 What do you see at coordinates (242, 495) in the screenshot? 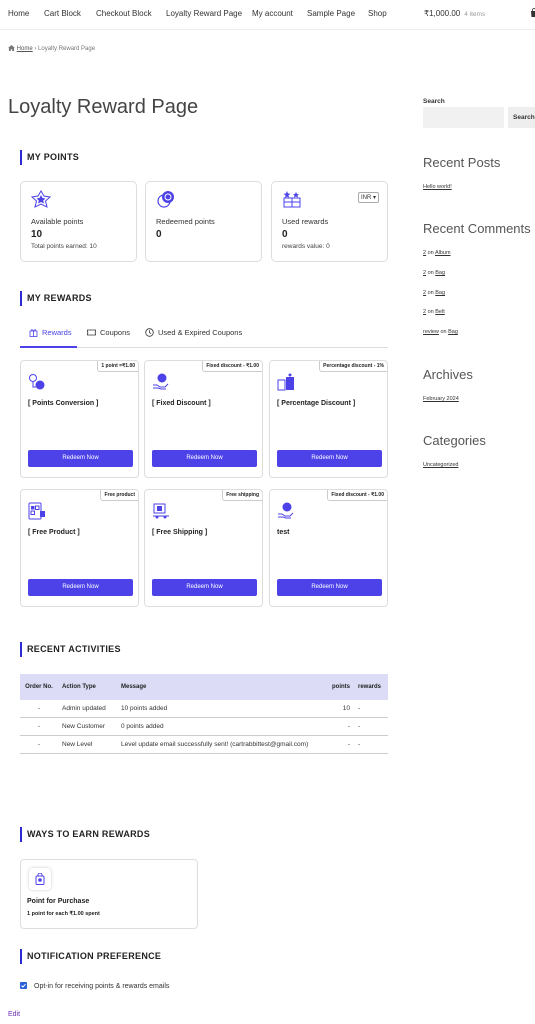
I see `reward-badge: Free shipping` at bounding box center [242, 495].